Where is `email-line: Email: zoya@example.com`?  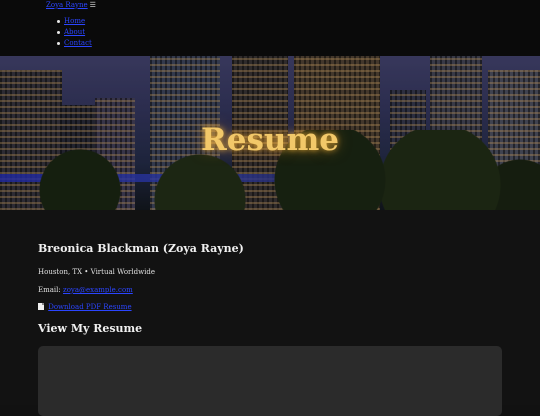
email-line: Email: zoya@example.com is located at coordinates (85, 290).